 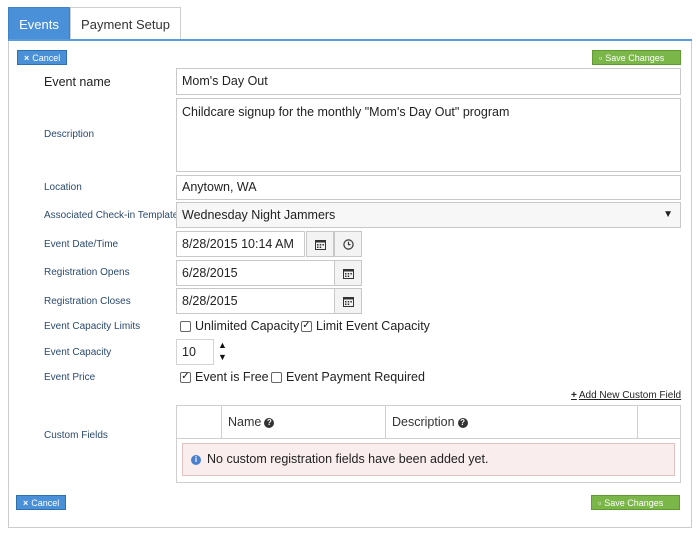 I want to click on limit-capacity-label: Limit Event Capacity, so click(x=373, y=326).